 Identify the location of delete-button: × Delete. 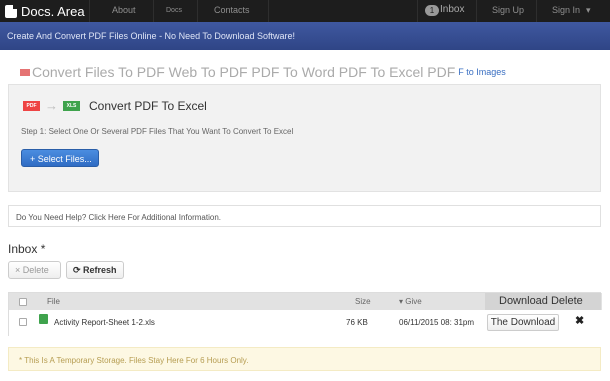
(34, 270).